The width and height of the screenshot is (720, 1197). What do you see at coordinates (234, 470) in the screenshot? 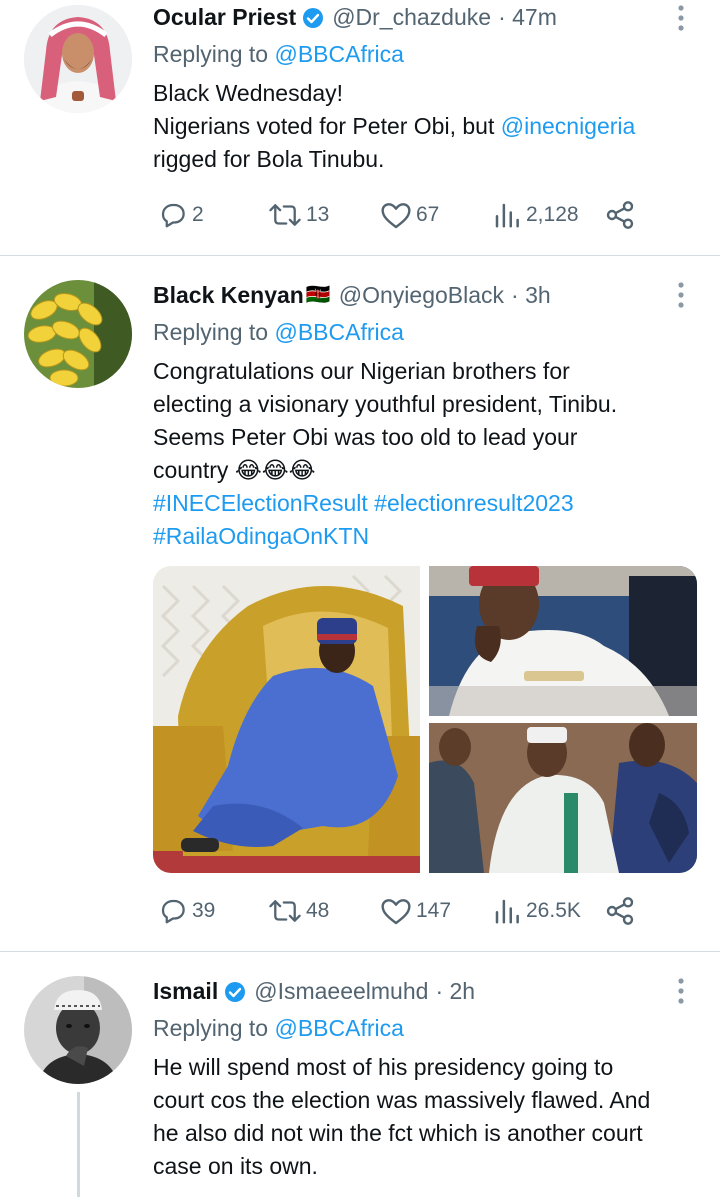
I see `tweet-line: country 😂😂😂` at bounding box center [234, 470].